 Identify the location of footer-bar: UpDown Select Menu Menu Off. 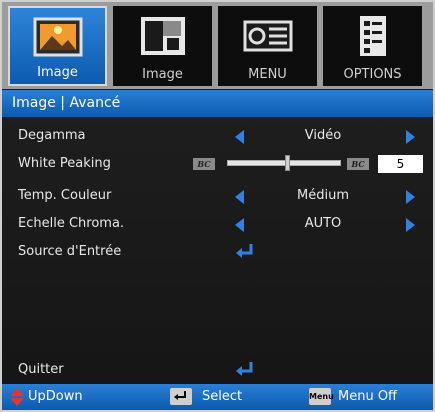
(217, 397).